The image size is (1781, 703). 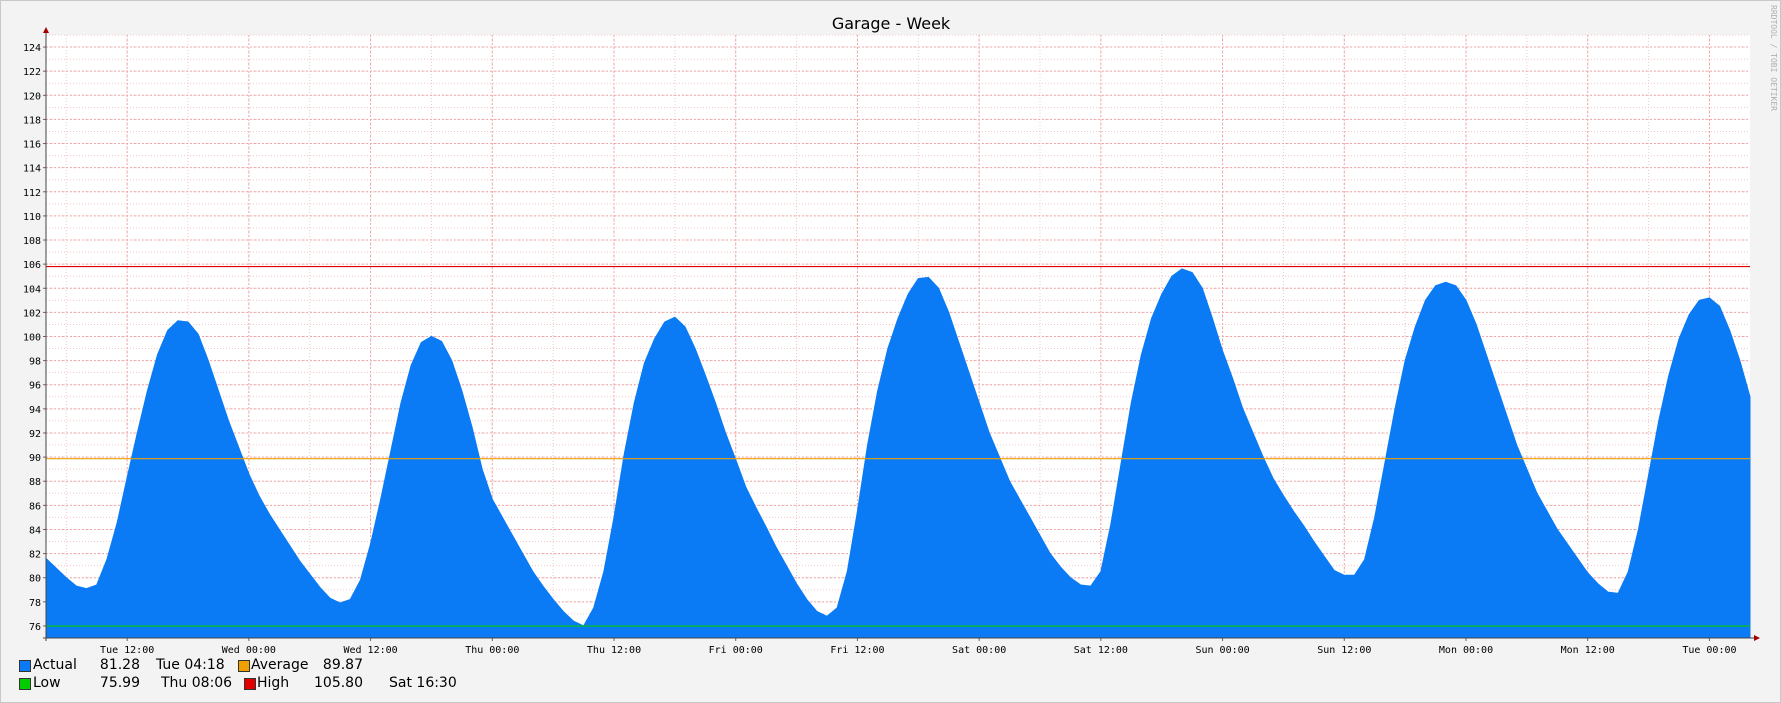 What do you see at coordinates (32, 313) in the screenshot?
I see `y-tick-label: 102` at bounding box center [32, 313].